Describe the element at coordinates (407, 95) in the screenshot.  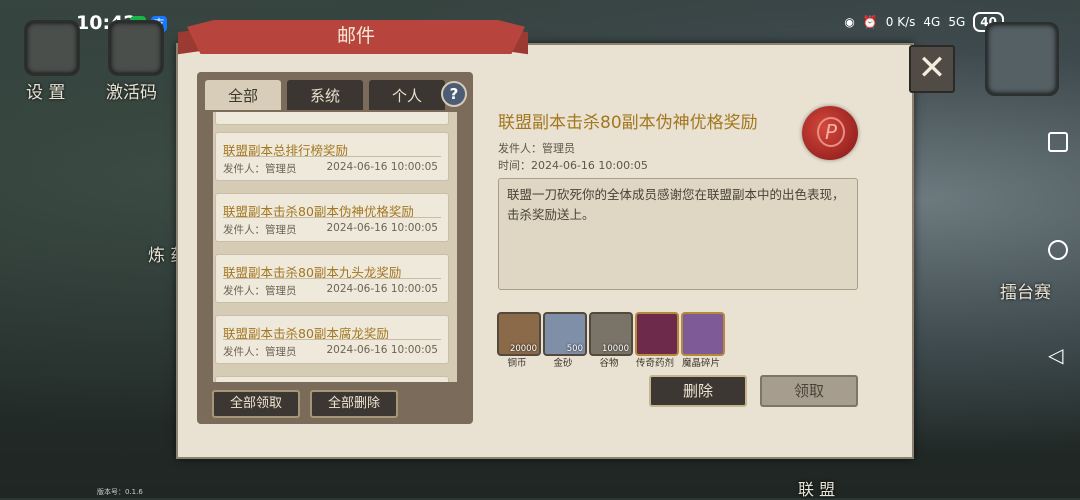
I see `tab-personal: 个人` at that location.